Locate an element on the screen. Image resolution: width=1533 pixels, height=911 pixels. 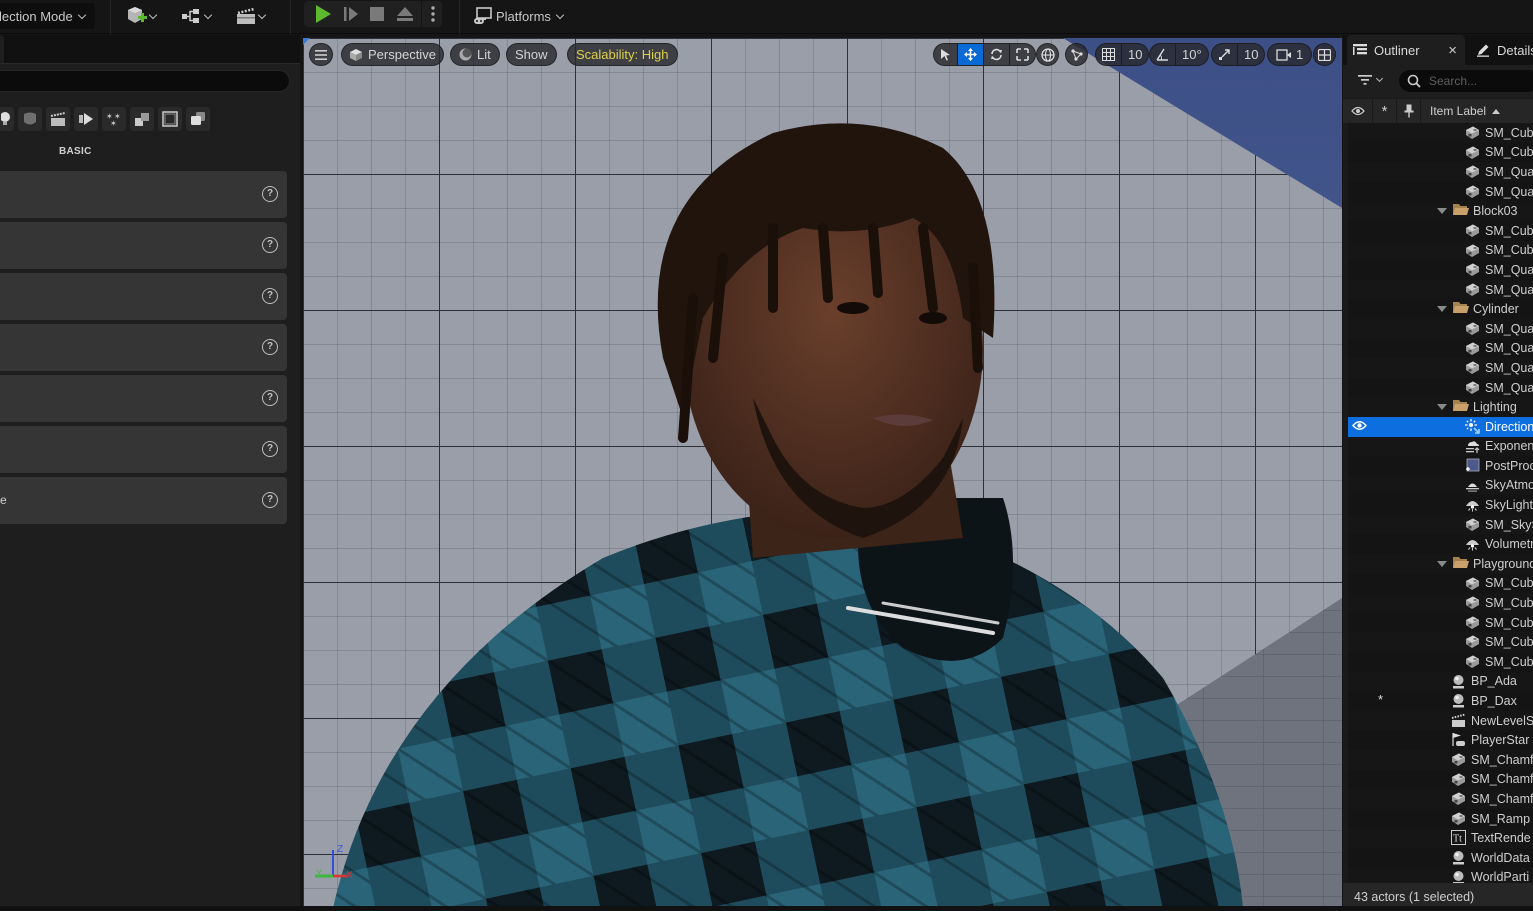
place-actor-item: e? is located at coordinates (143, 500).